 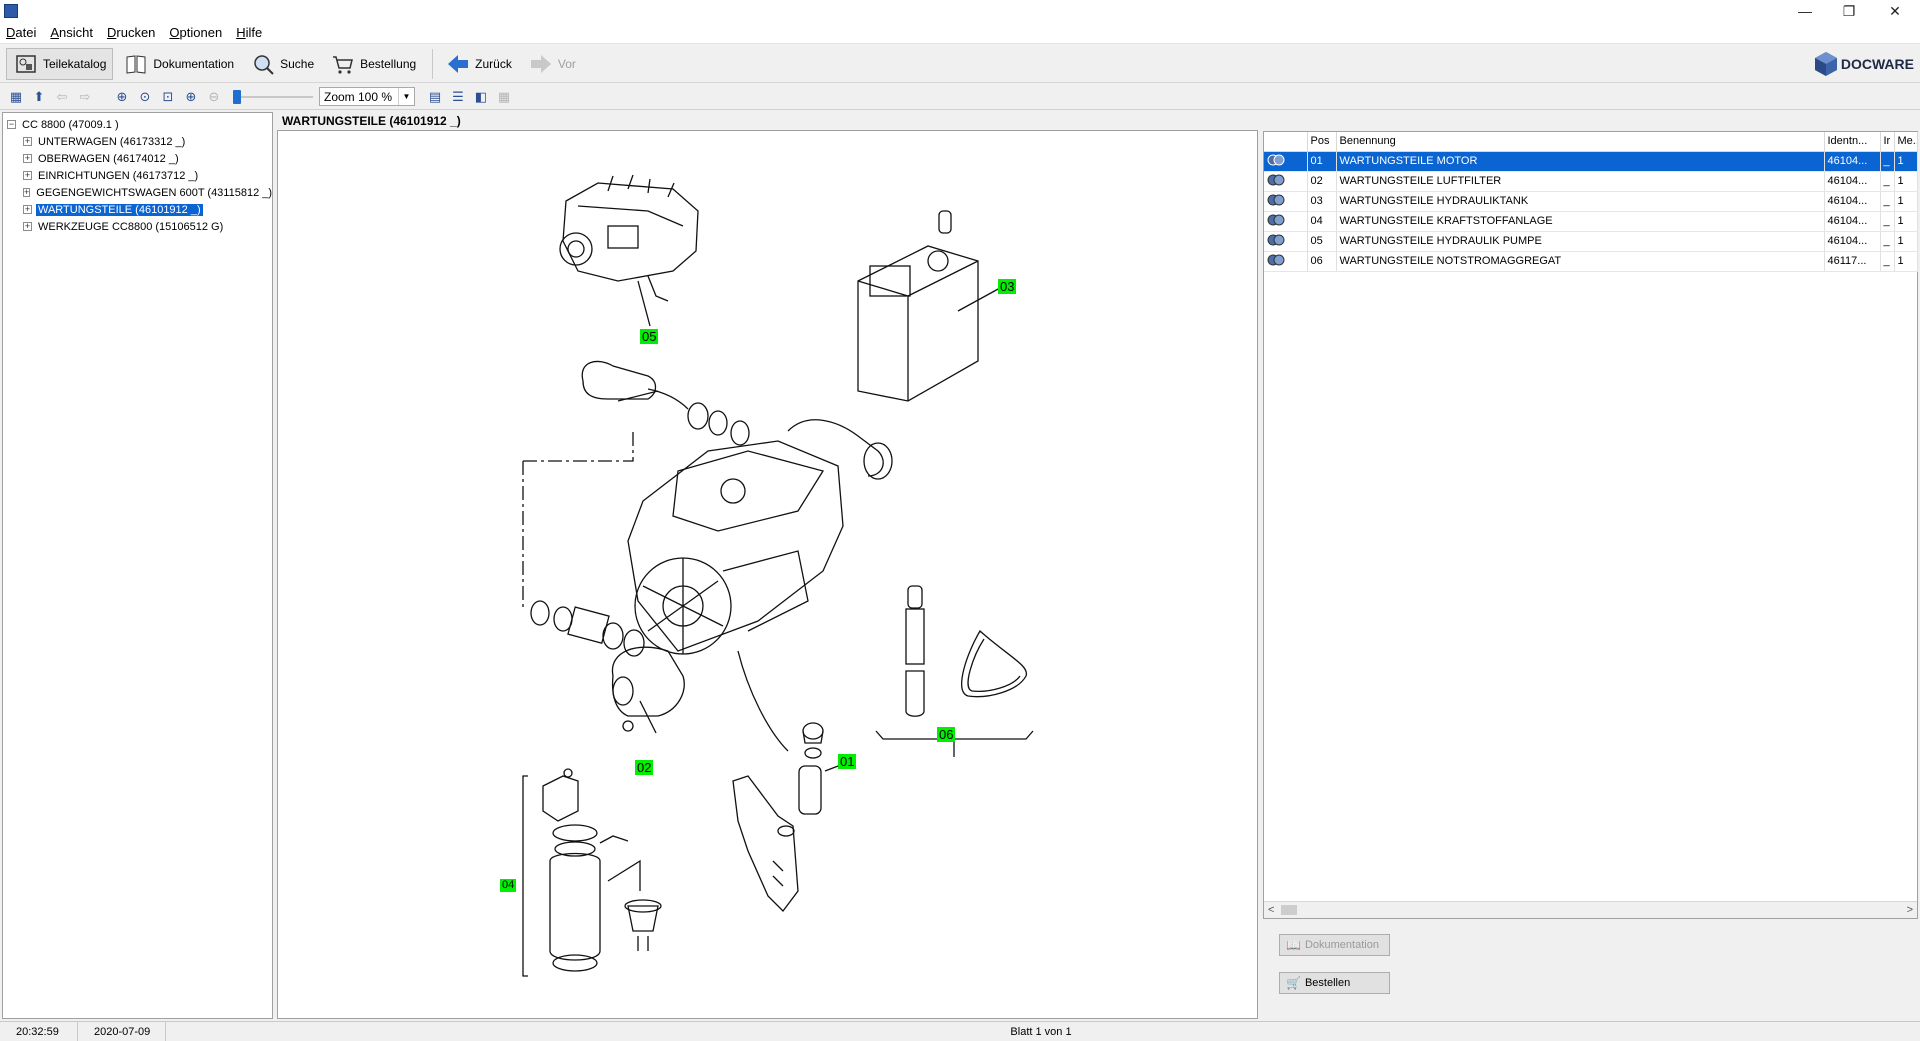 What do you see at coordinates (26, 64) in the screenshot?
I see `parts-catalog-icon` at bounding box center [26, 64].